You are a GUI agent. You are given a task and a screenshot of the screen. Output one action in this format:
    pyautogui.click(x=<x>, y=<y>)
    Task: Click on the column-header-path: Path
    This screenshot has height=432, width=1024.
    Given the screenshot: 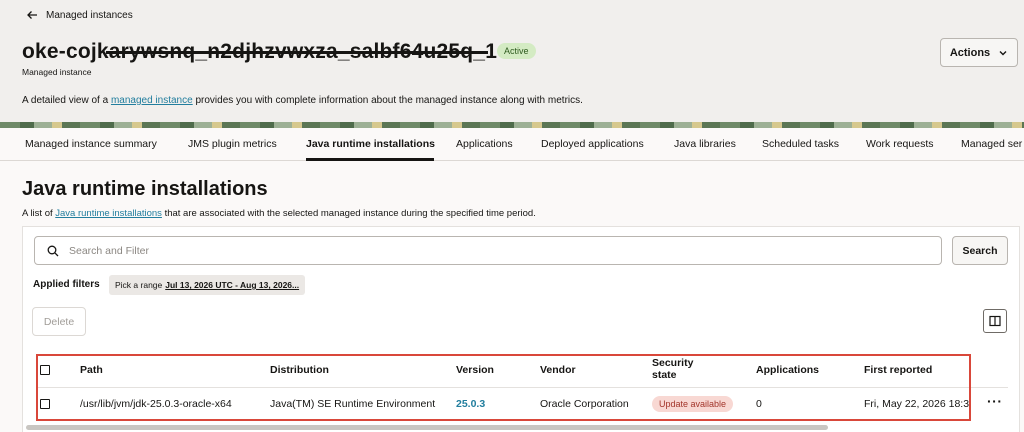 What is the action you would take?
    pyautogui.click(x=91, y=370)
    